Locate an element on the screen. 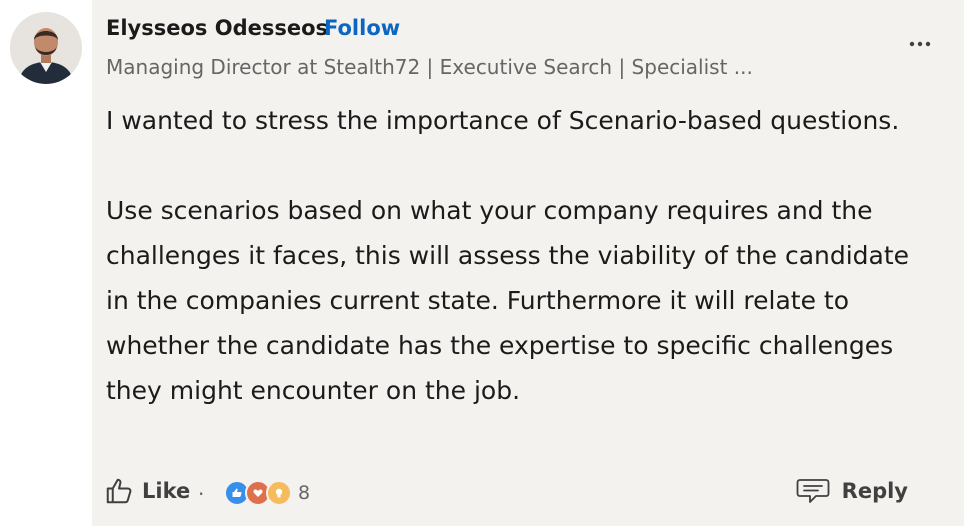  reply-button: Reply is located at coordinates (852, 491).